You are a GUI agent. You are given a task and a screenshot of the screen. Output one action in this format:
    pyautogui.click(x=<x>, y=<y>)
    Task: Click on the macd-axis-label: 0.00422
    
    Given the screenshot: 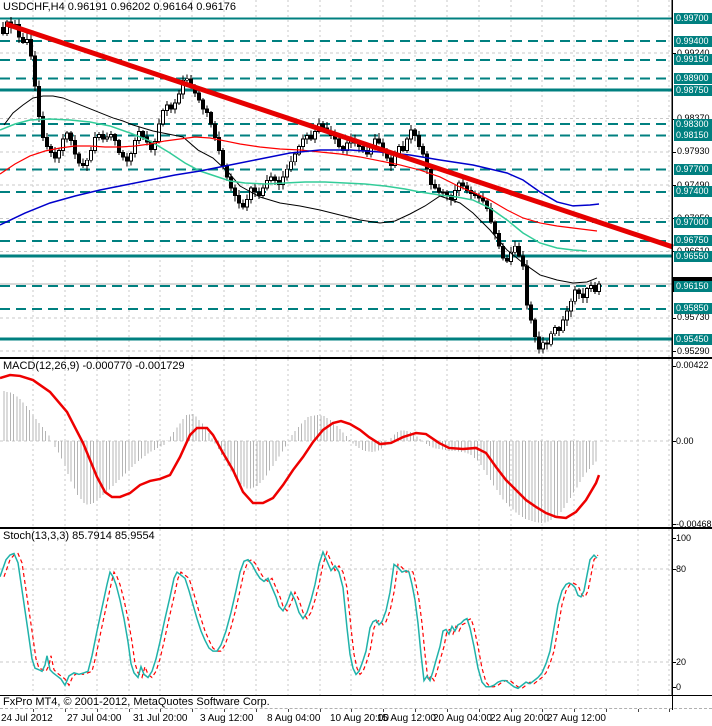 What is the action you would take?
    pyautogui.click(x=692, y=365)
    